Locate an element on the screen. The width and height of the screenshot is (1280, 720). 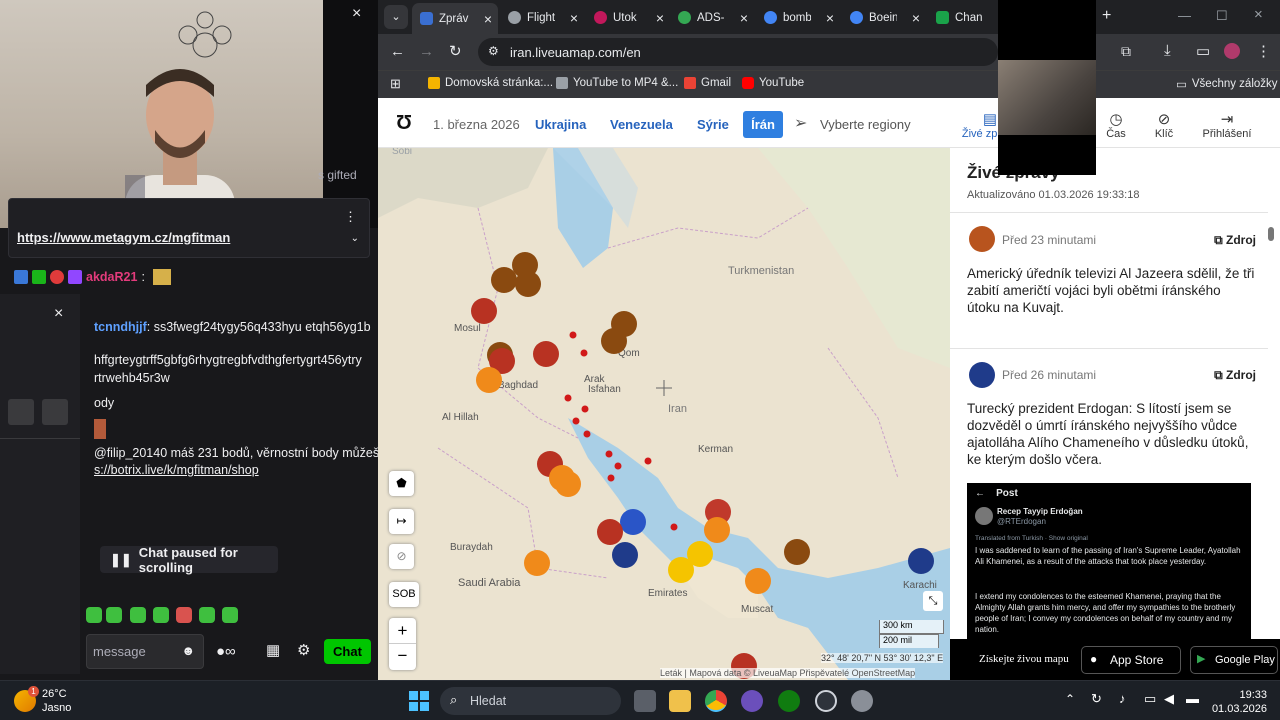
tab-flight: Flight × is located at coordinates (542, 17).